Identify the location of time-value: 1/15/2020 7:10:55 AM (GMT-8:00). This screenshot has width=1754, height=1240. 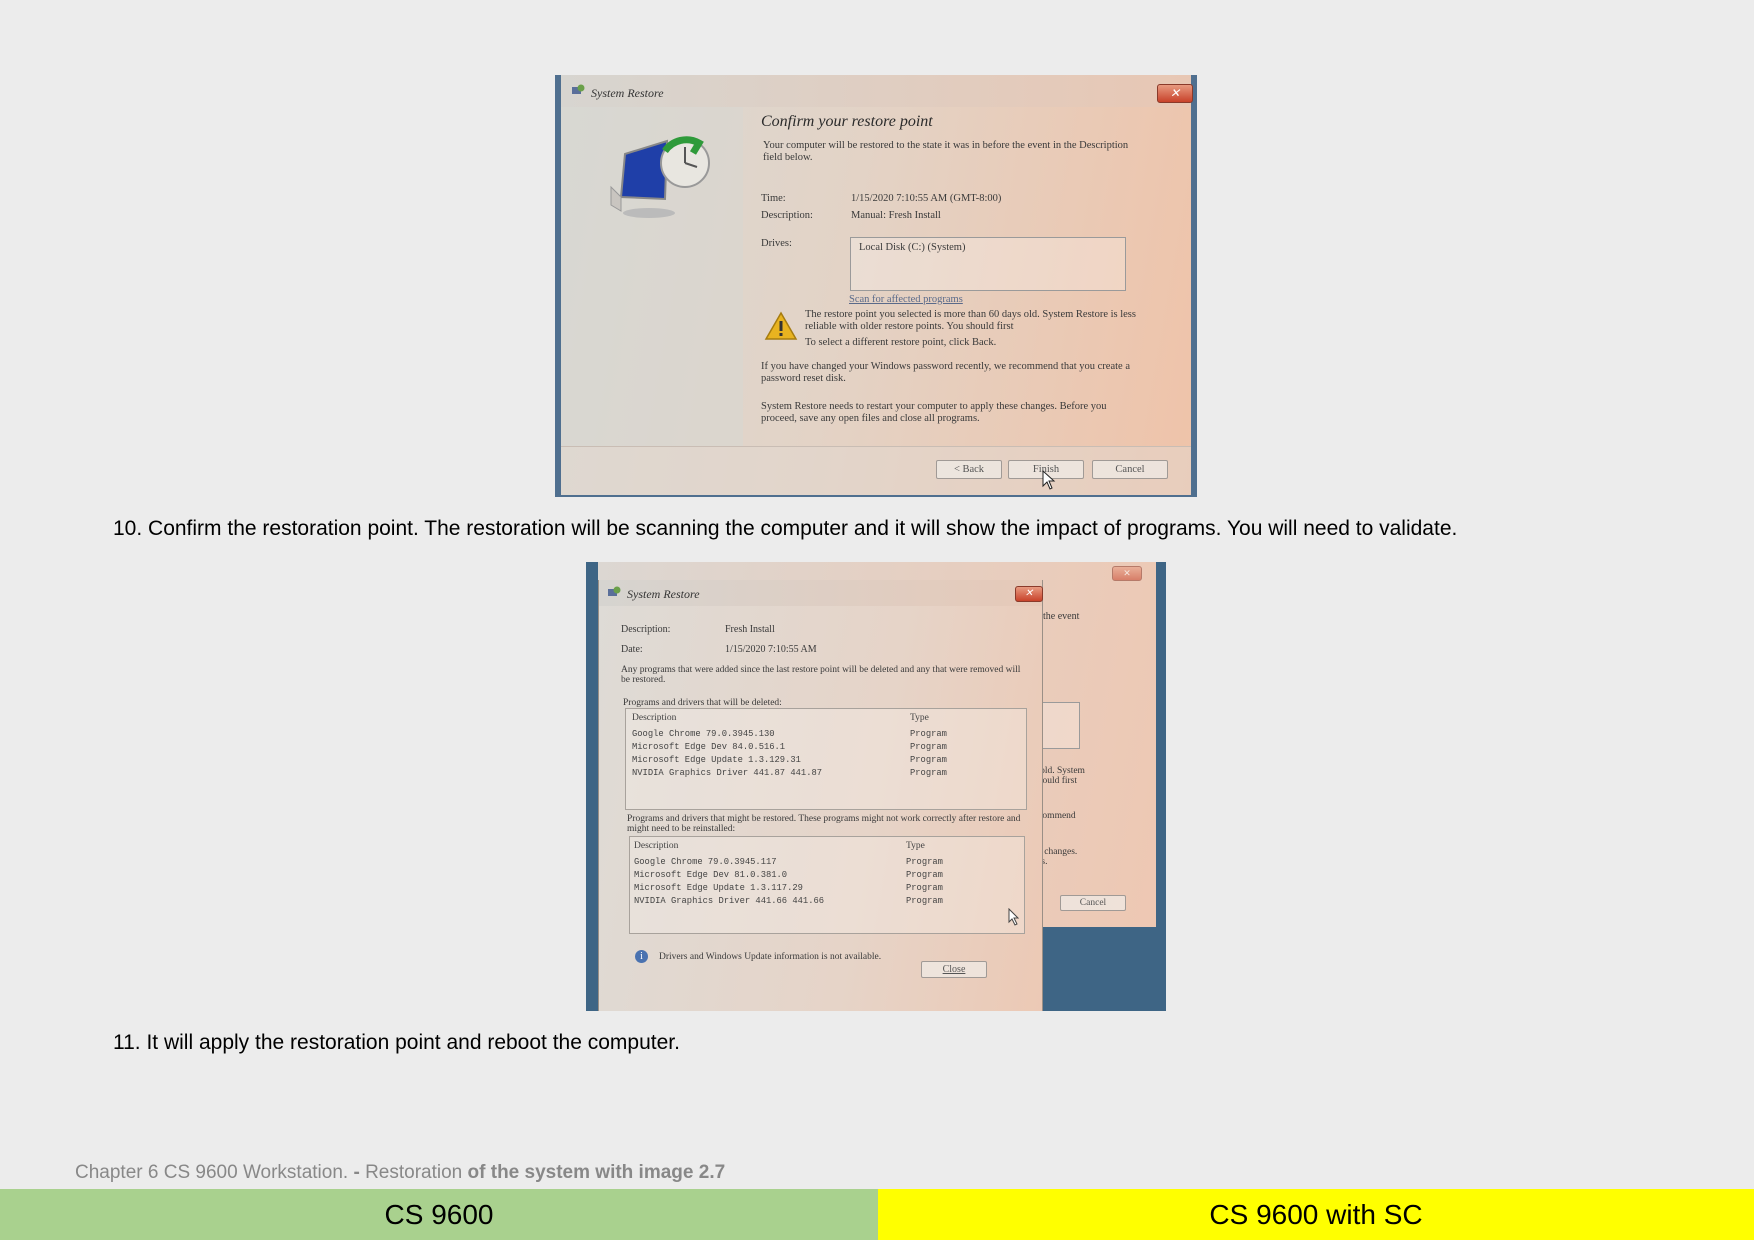
(926, 198).